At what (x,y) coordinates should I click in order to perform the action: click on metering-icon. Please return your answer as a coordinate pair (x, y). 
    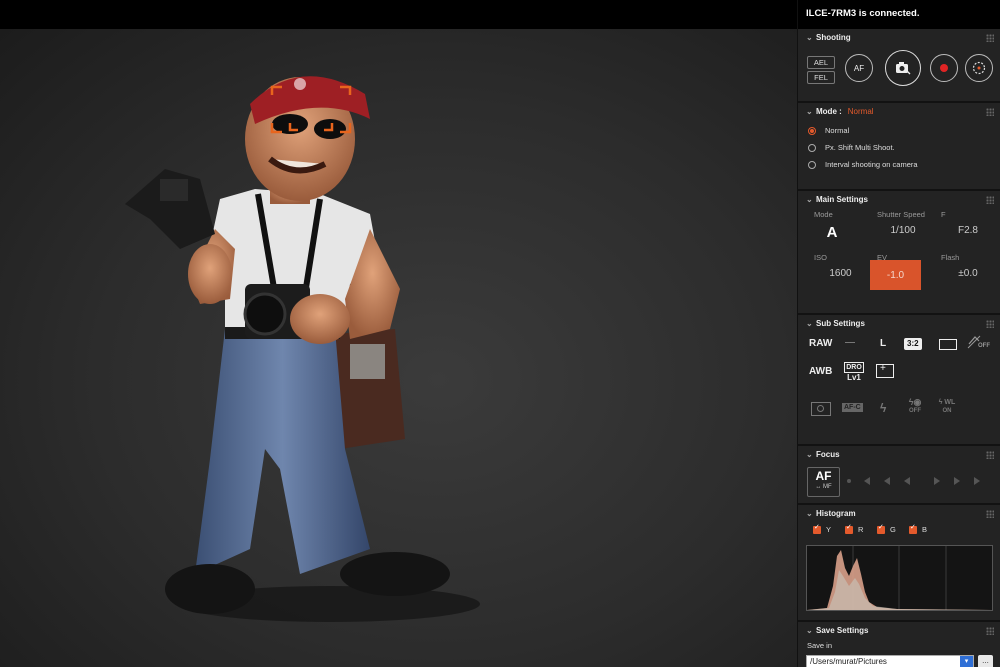
    Looking at the image, I should click on (821, 409).